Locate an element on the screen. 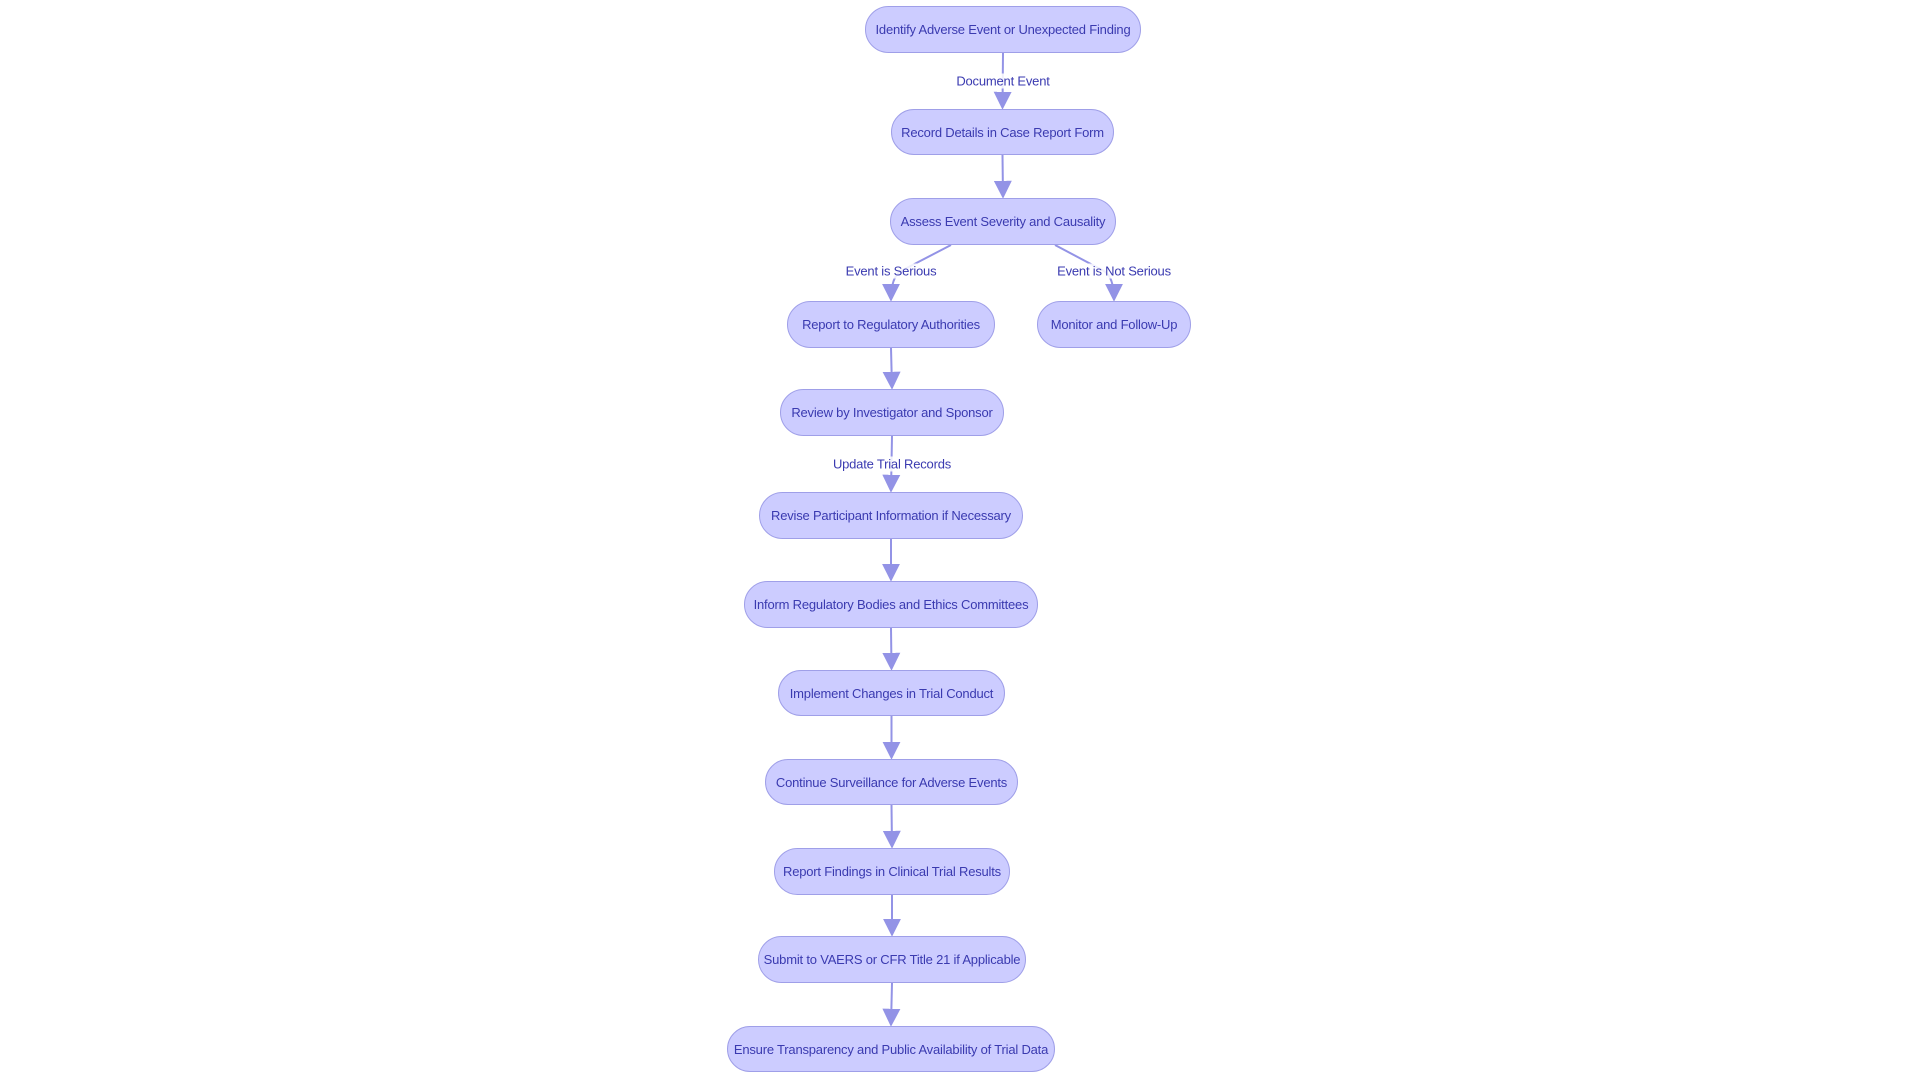 This screenshot has width=1920, height=1080. node-review: Review by Investigator and Sponsor is located at coordinates (892, 412).